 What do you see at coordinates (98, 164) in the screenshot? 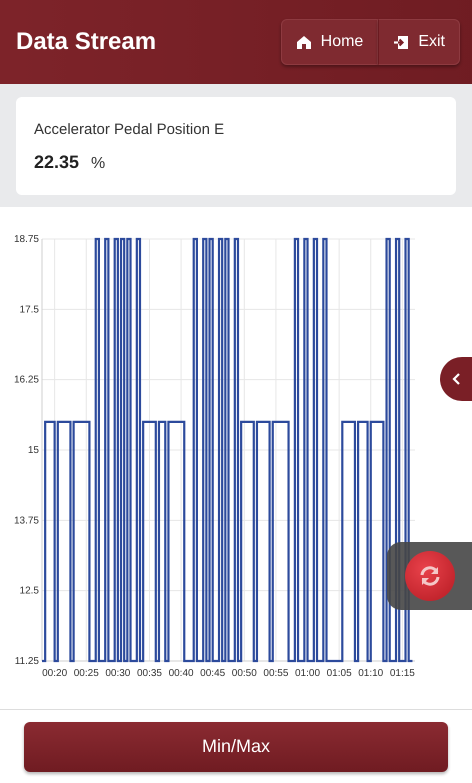
I see `reading-unit: %` at bounding box center [98, 164].